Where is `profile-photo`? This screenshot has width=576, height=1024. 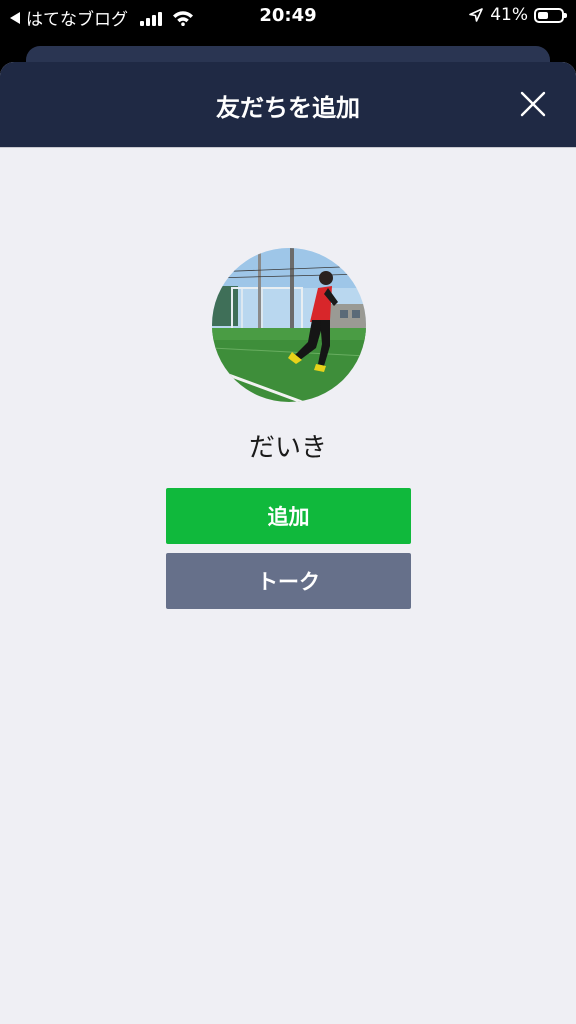
profile-photo is located at coordinates (289, 325).